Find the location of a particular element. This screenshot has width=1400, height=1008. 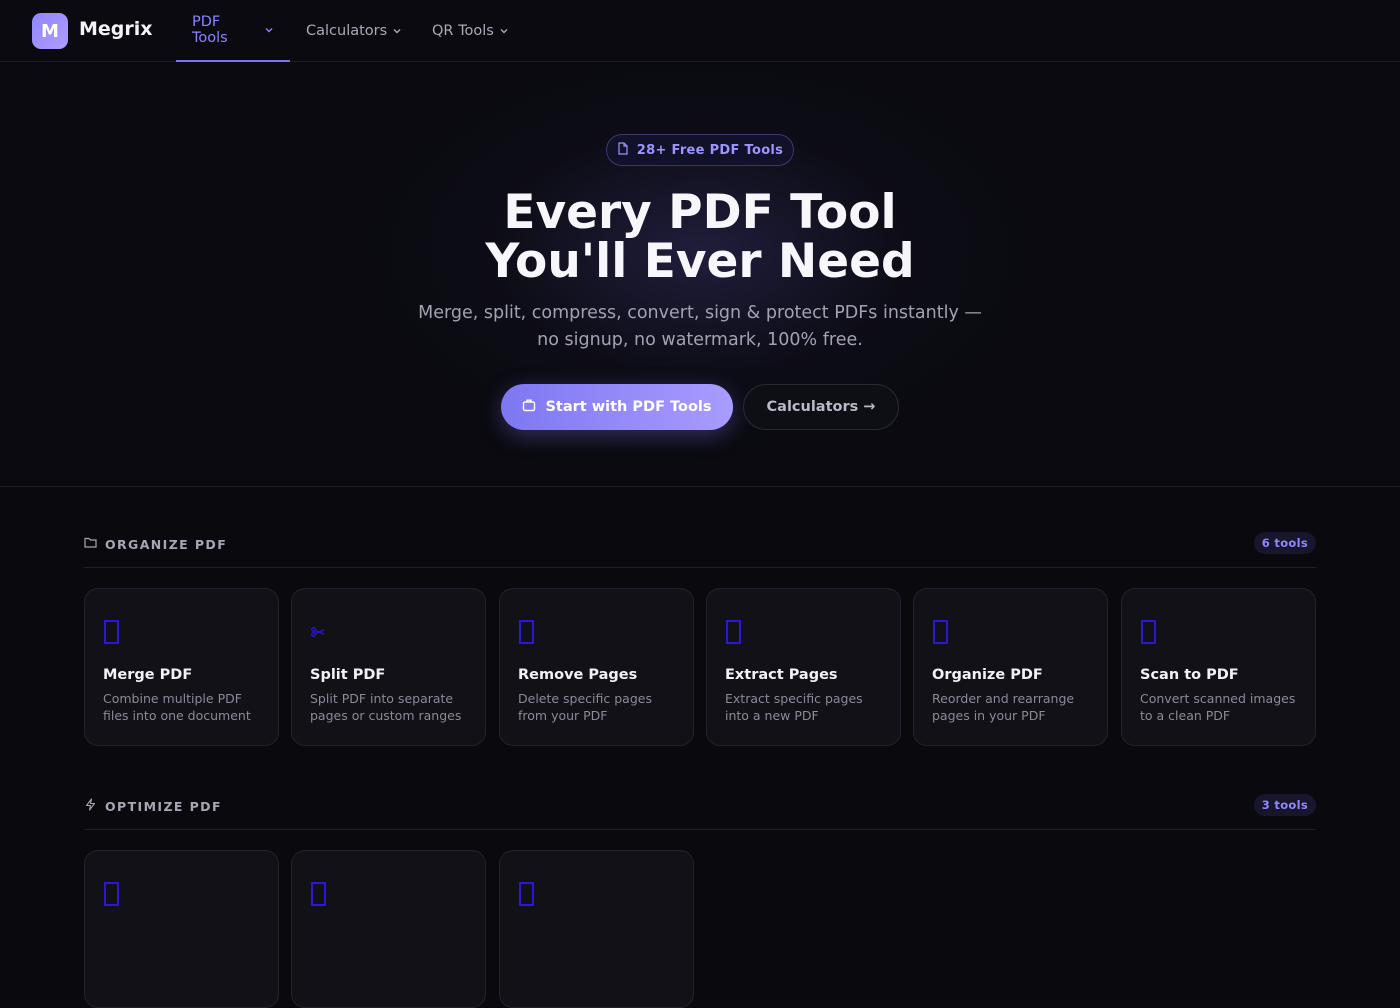

calculators-button-label: Calculators → is located at coordinates (821, 407).